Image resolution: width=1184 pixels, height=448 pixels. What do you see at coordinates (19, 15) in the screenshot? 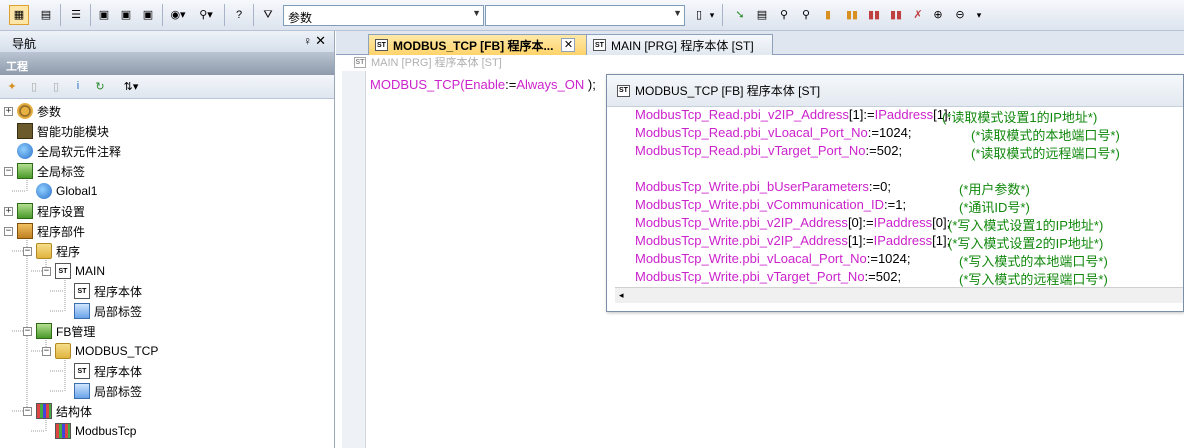
I see `project-icon: ▦` at bounding box center [19, 15].